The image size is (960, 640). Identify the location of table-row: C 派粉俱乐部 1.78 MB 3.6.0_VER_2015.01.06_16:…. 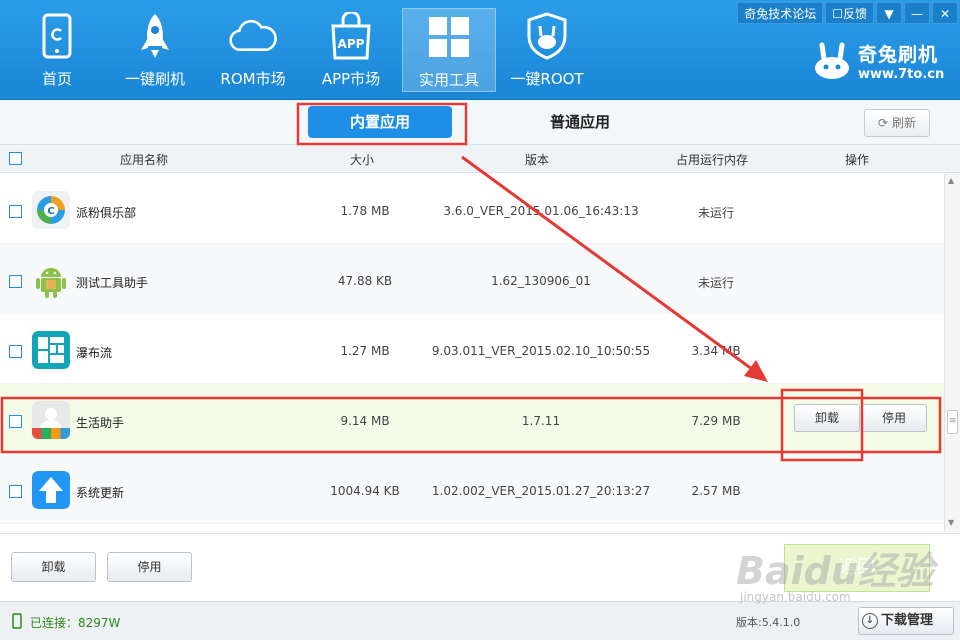
(472, 209).